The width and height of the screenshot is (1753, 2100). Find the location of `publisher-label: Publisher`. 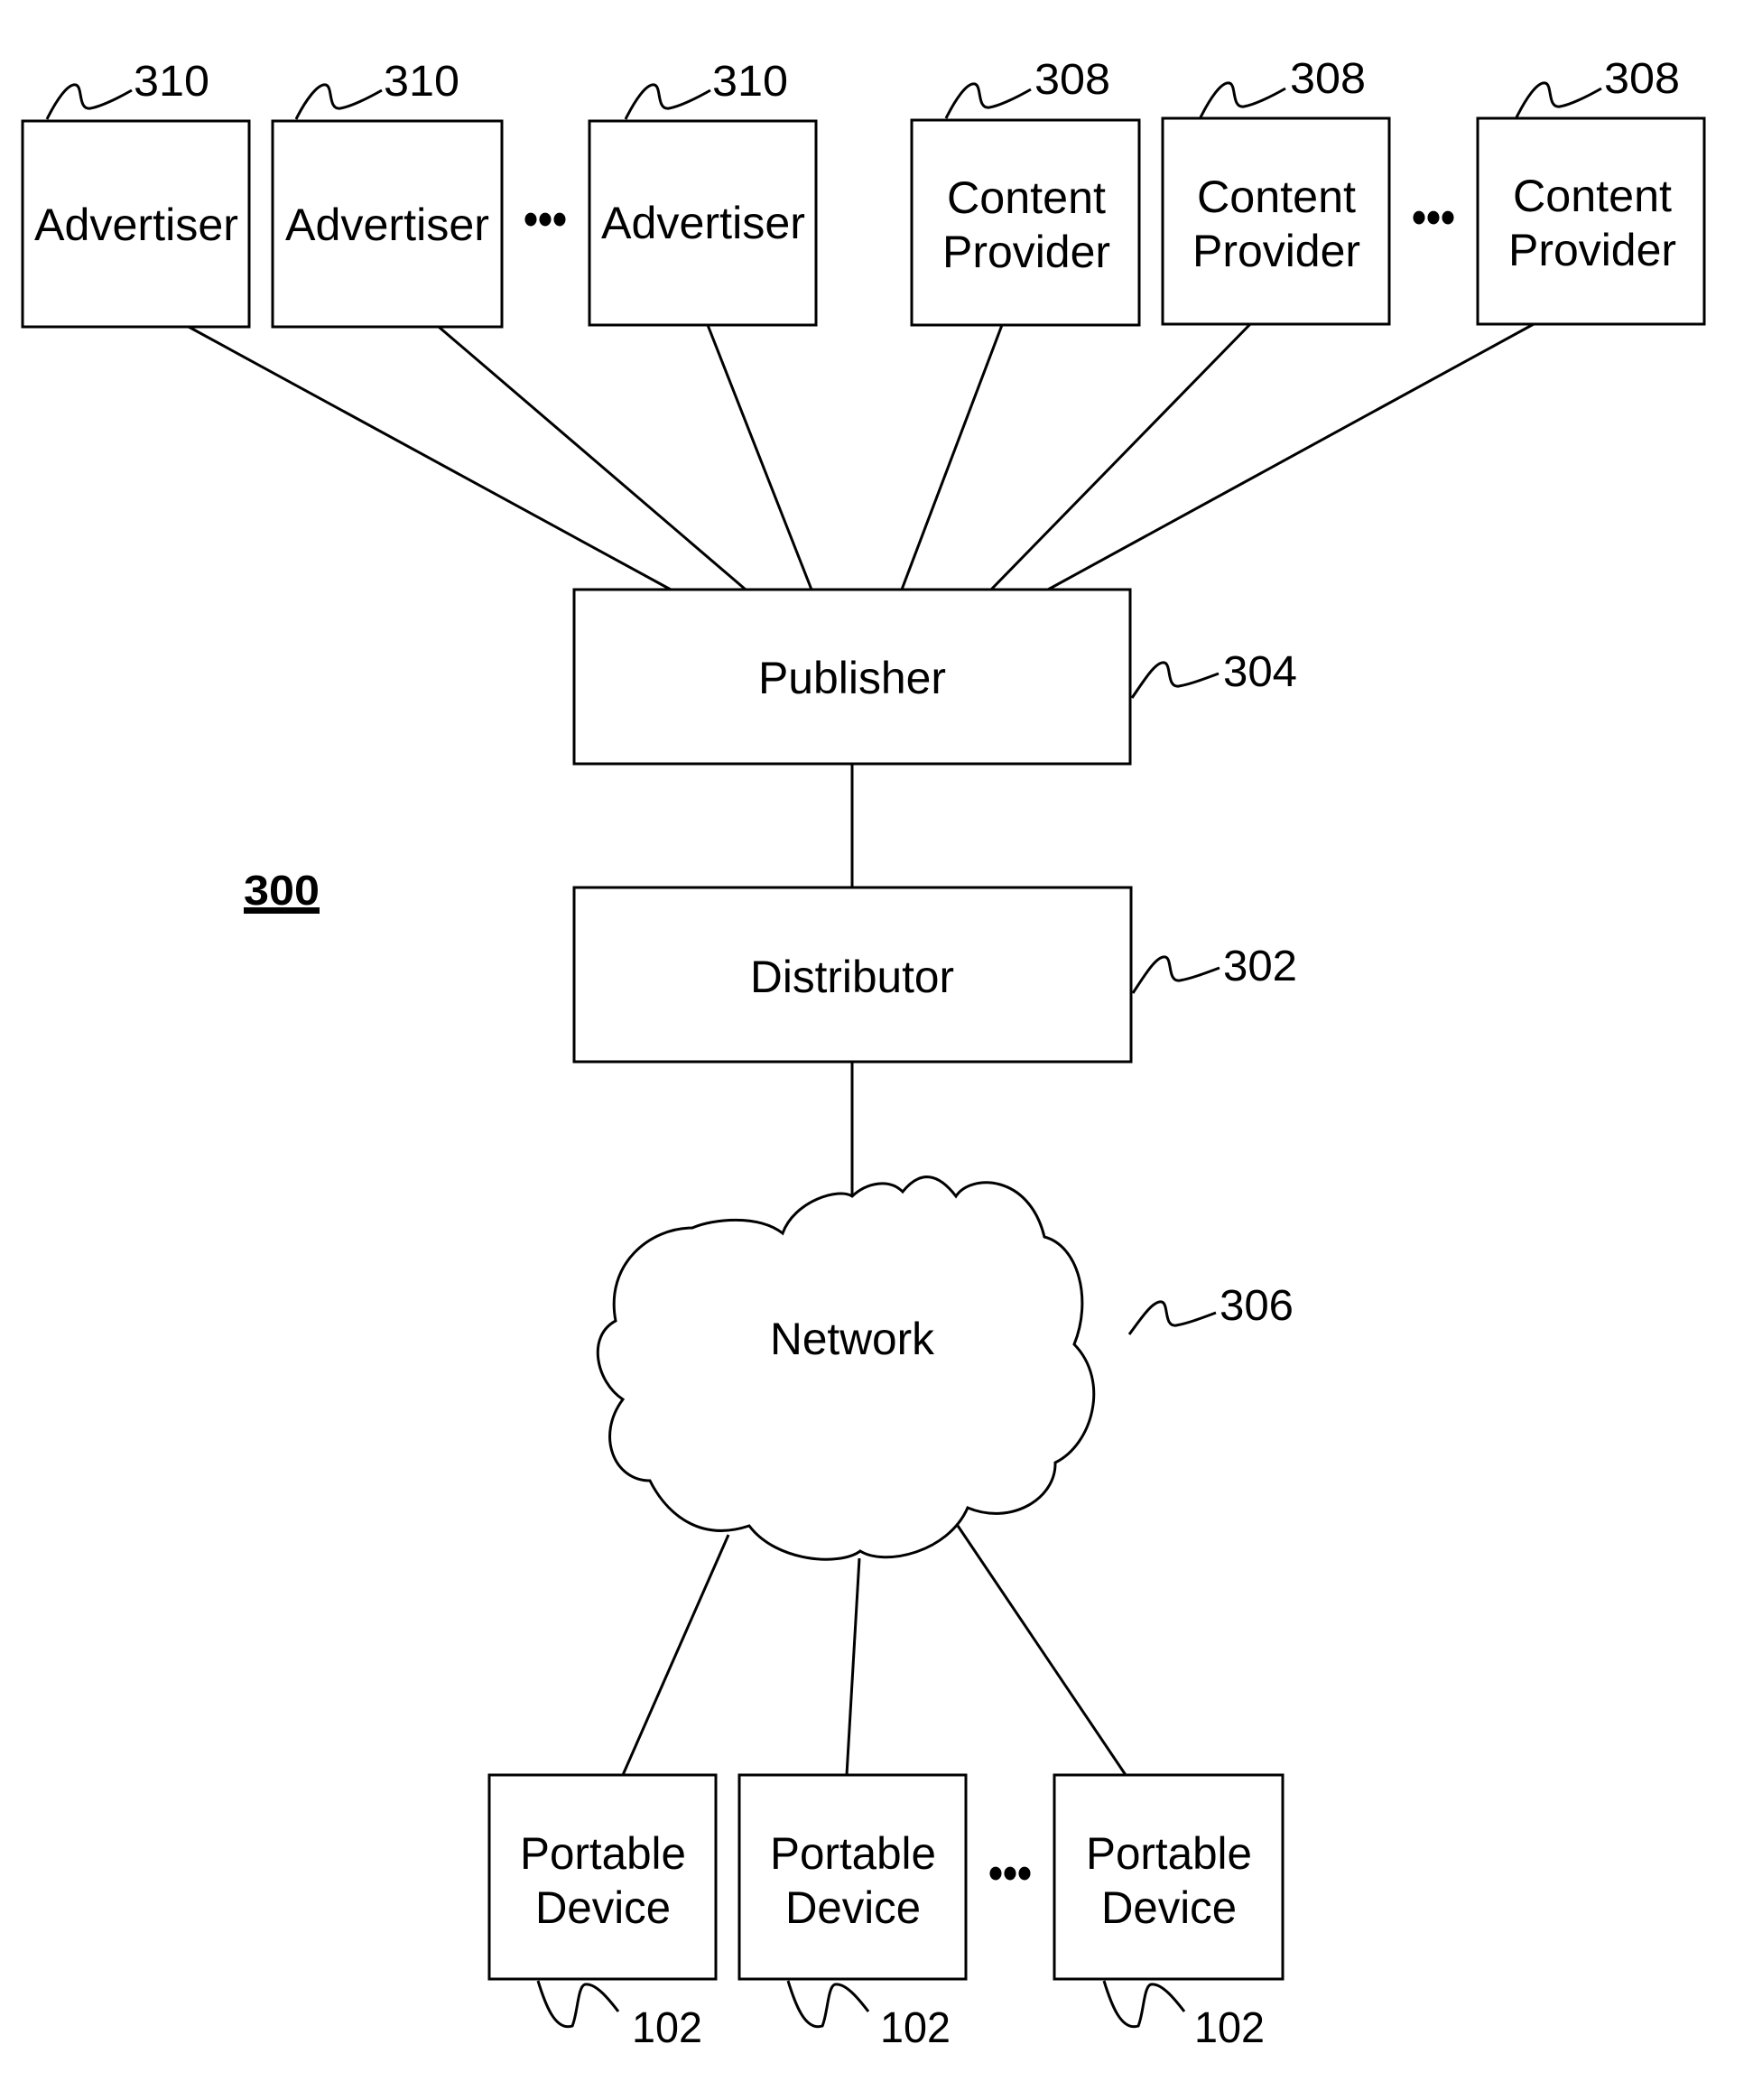

publisher-label: Publisher is located at coordinates (852, 678).